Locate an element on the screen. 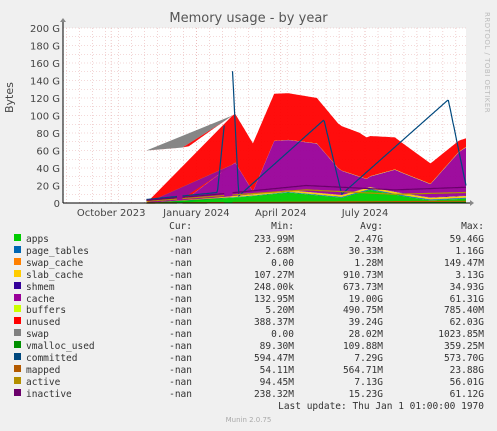  y-tick-label: 160 G is located at coordinates (45, 64).